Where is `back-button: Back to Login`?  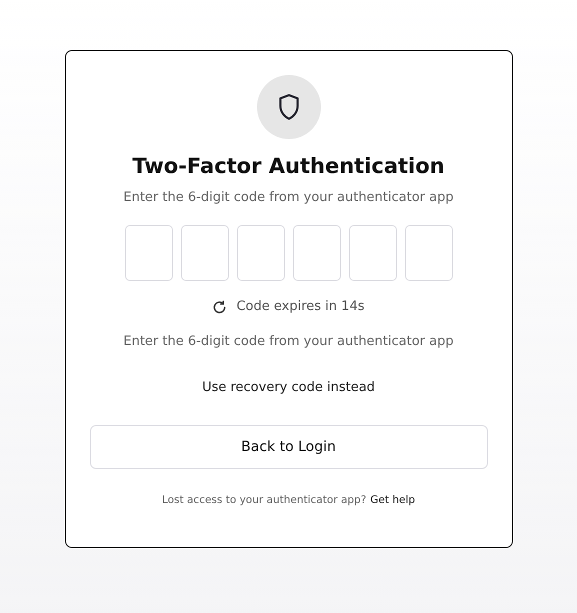 back-button: Back to Login is located at coordinates (289, 447).